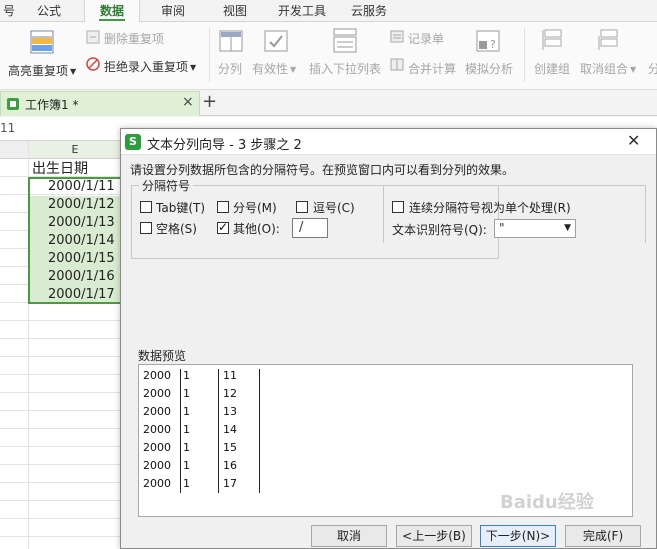  I want to click on delete-duplicates-button: 删除重复项, so click(134, 38).